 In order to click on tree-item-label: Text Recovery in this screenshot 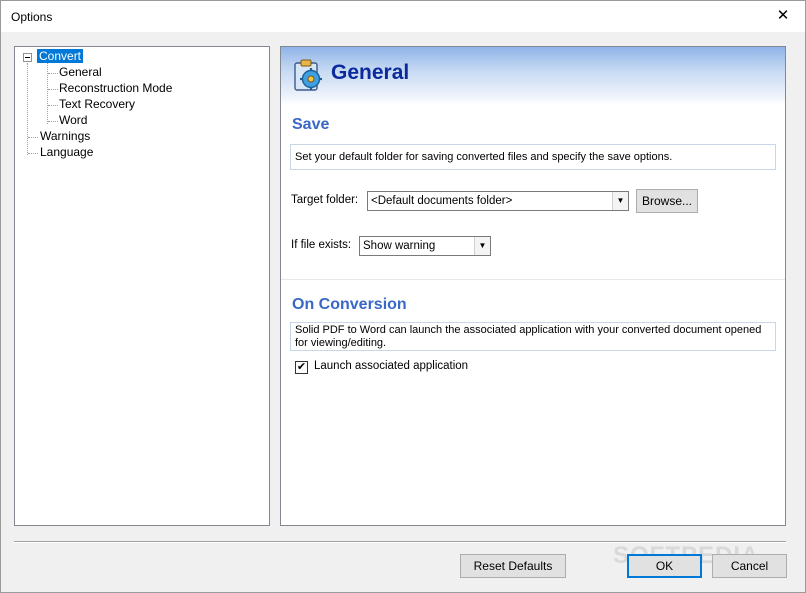, I will do `click(97, 104)`.